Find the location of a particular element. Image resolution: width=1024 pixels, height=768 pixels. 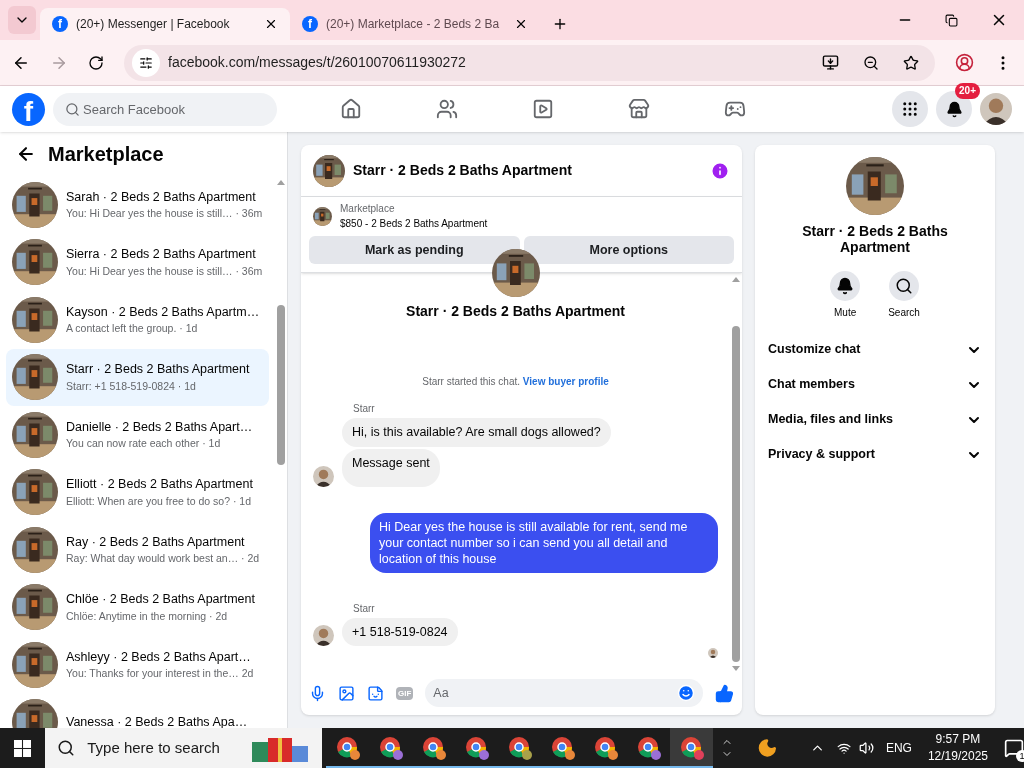

browser-tab: f (20+) Messenger | Facebook is located at coordinates (165, 24).